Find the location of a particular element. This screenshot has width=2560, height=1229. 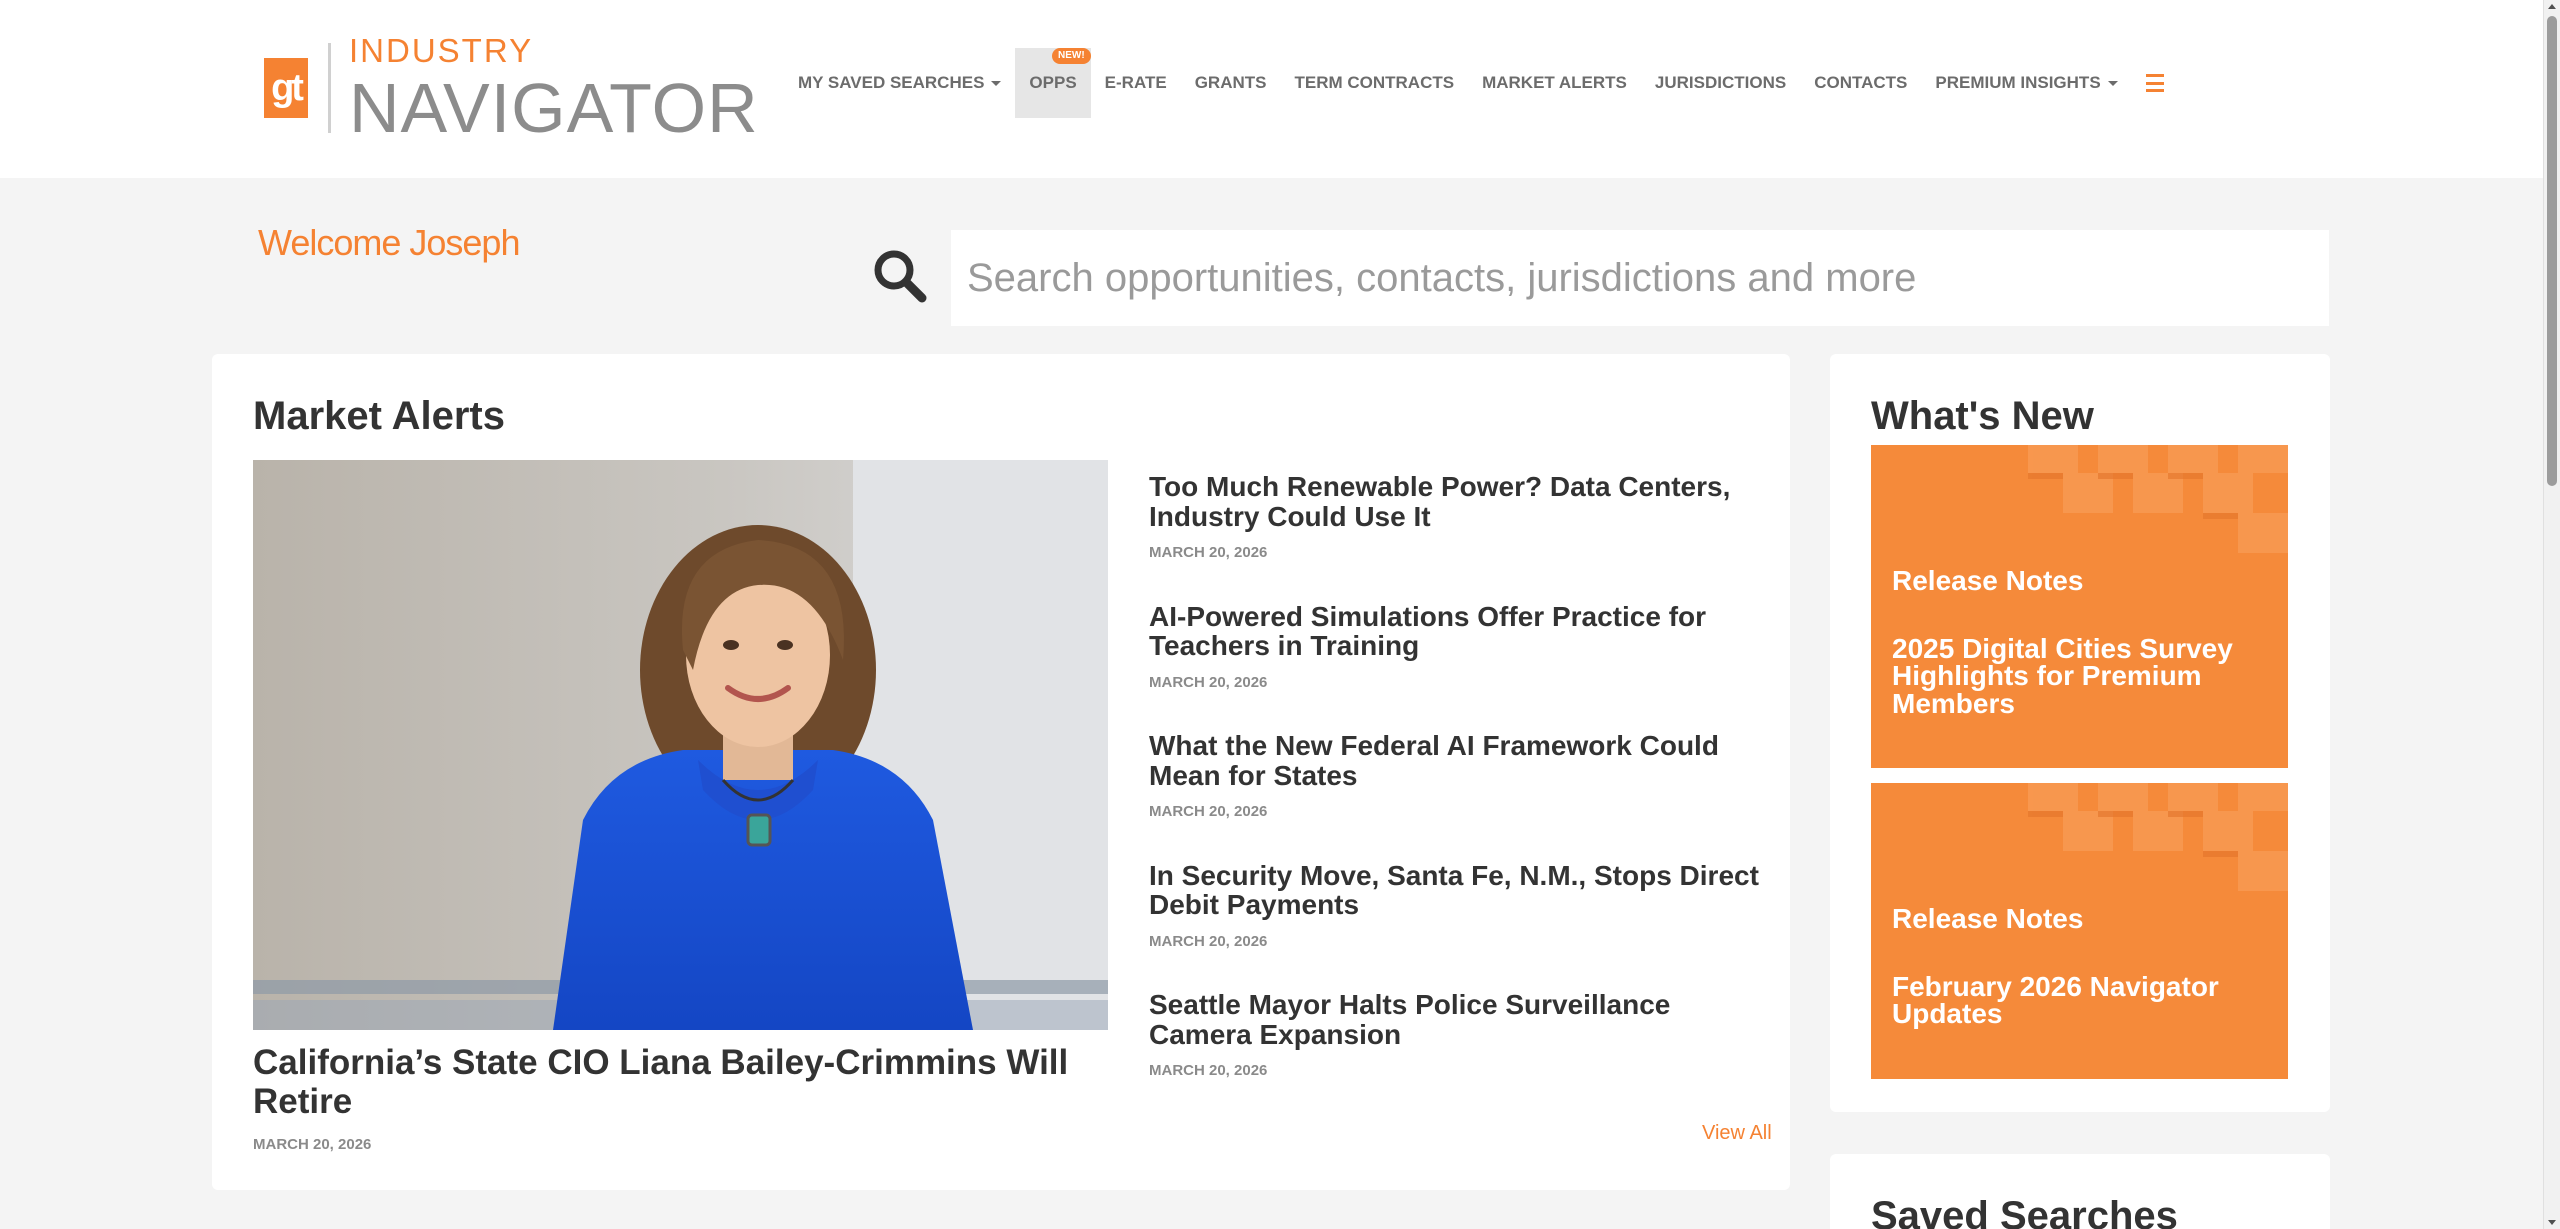

nav-contacts: CONTACTS is located at coordinates (1860, 83).